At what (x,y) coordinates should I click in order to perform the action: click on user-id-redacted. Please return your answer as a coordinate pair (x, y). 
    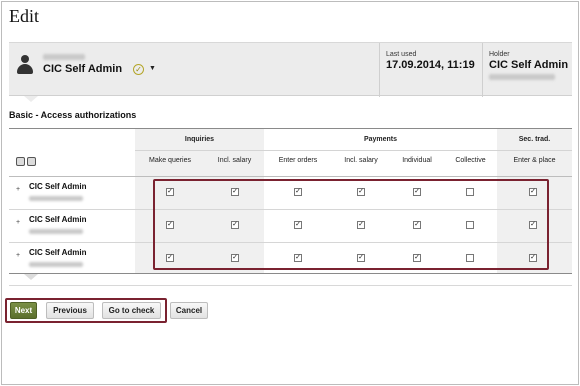
    Looking at the image, I should click on (64, 57).